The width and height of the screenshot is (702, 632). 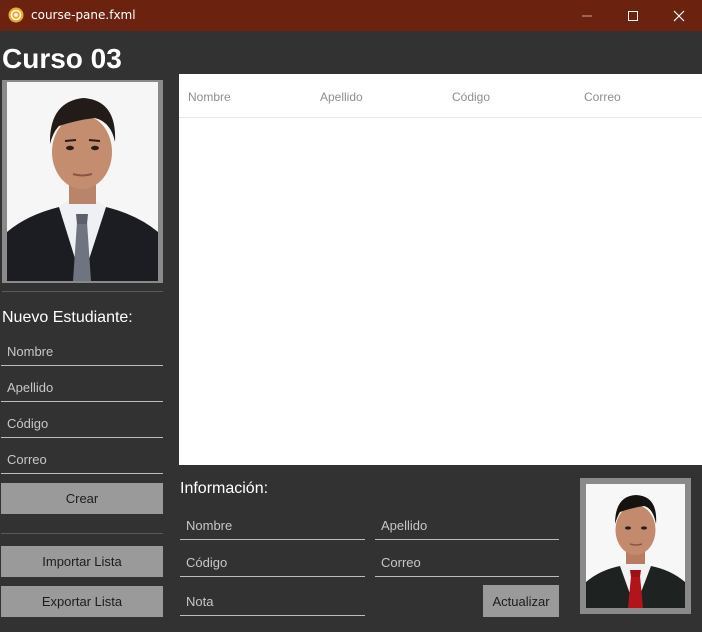 What do you see at coordinates (67, 317) in the screenshot?
I see `new-student-heading: Nuevo Estudiante:` at bounding box center [67, 317].